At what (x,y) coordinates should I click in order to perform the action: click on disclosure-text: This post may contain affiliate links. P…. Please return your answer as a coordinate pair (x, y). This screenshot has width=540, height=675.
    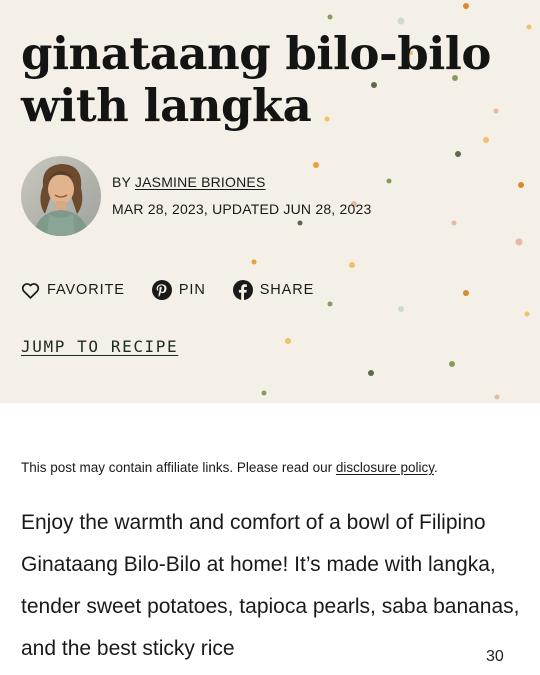
    Looking at the image, I should click on (178, 467).